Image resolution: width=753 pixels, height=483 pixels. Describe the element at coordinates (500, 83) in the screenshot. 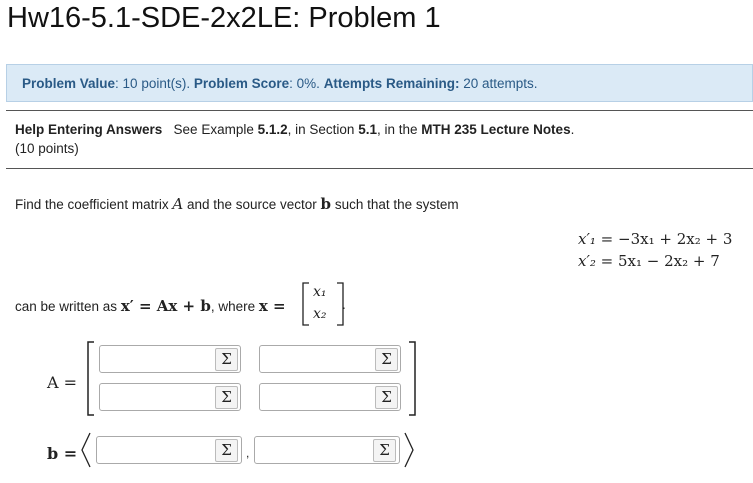

I see `attempts-text: 20 attempts.` at that location.